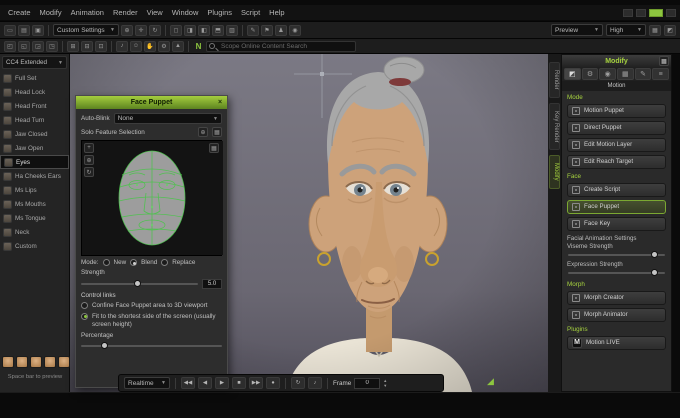 The width and height of the screenshot is (680, 418). Describe the element at coordinates (34, 106) in the screenshot. I see `list-item: Head Front` at that location.